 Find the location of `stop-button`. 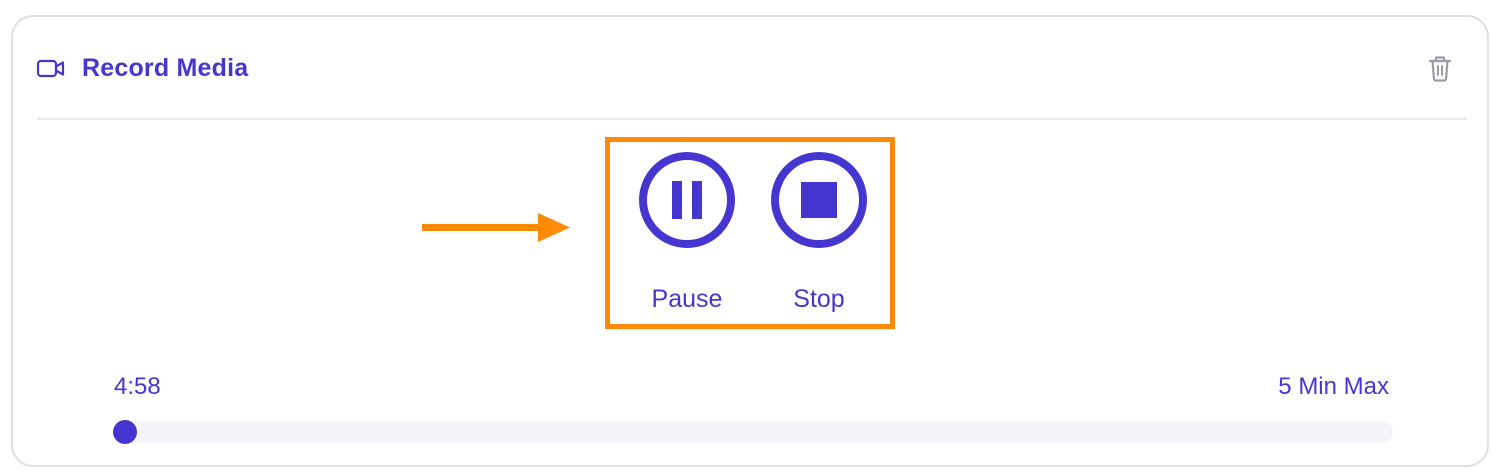

stop-button is located at coordinates (819, 200).